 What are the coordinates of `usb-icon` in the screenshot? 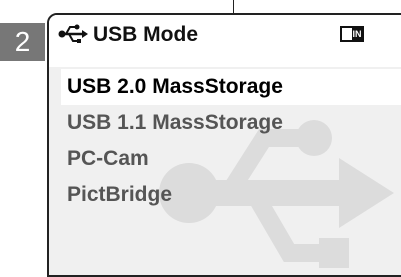 It's located at (73, 36).